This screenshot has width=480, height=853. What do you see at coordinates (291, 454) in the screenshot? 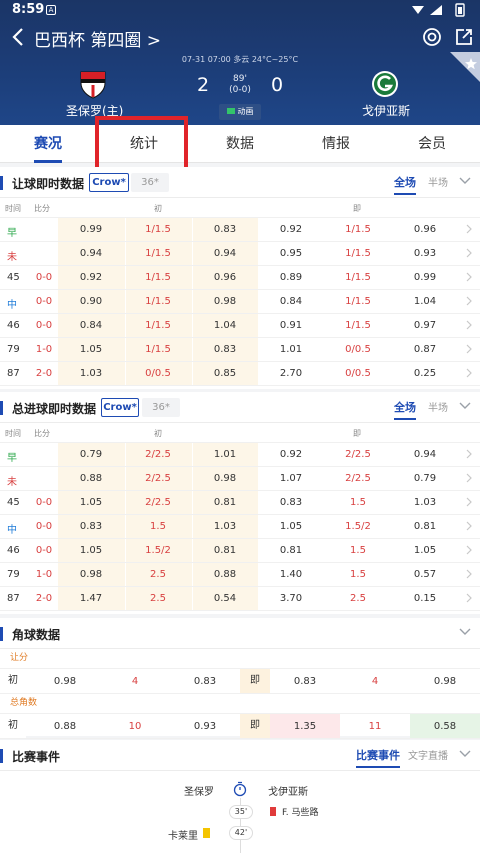
I see `odds-value: 0.92` at bounding box center [291, 454].